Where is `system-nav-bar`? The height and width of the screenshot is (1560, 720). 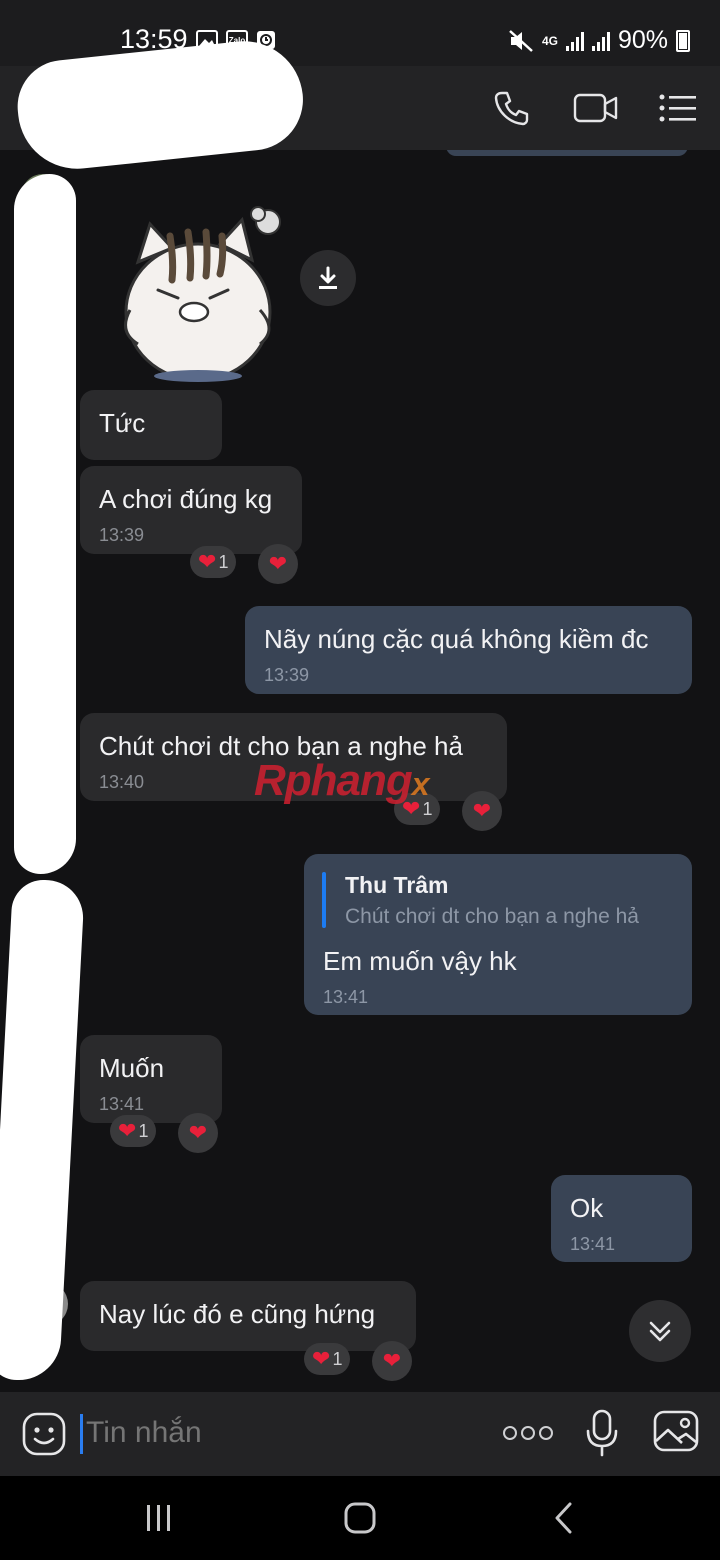
system-nav-bar is located at coordinates (360, 1518).